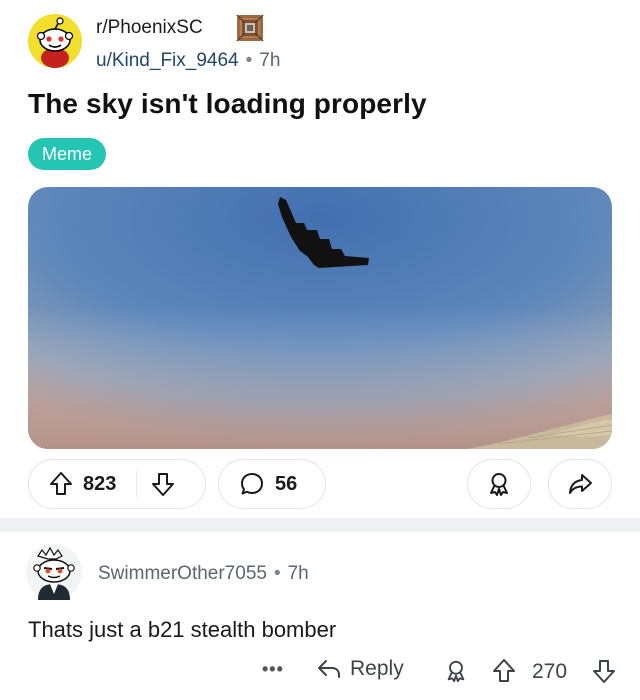 This screenshot has height=700, width=640. What do you see at coordinates (227, 104) in the screenshot?
I see `post-title: The sky isn't loading properly` at bounding box center [227, 104].